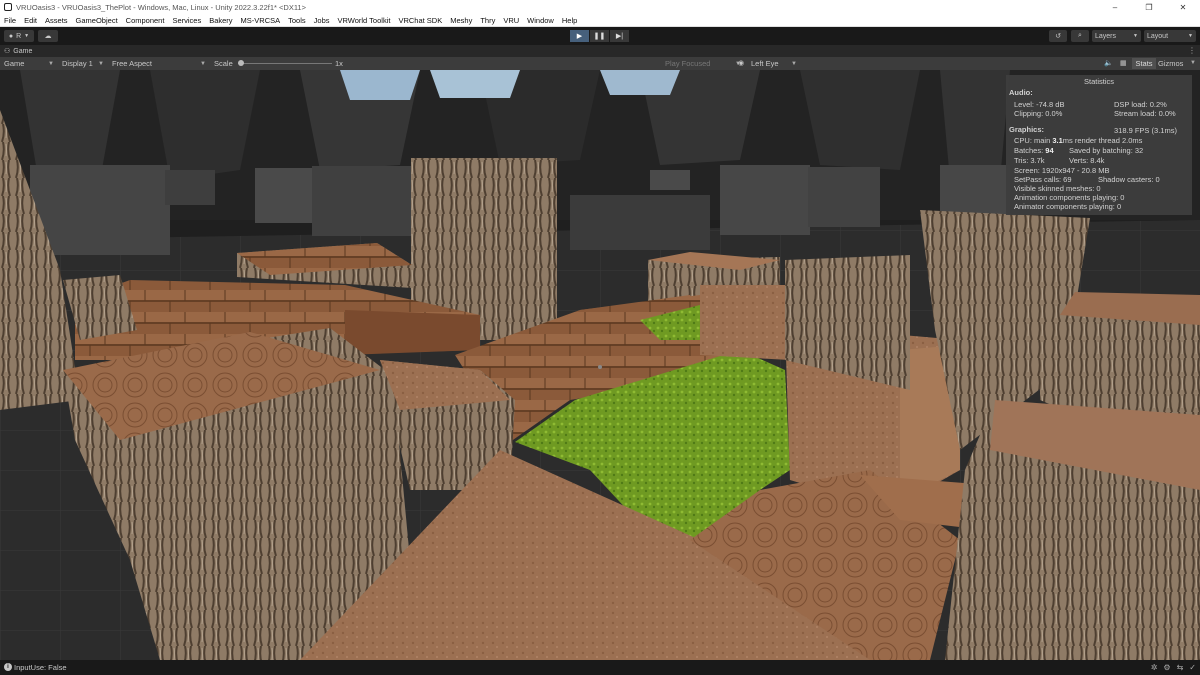 The width and height of the screenshot is (1200, 675). Describe the element at coordinates (339, 63) in the screenshot. I see `scale-value: 1x` at that location.